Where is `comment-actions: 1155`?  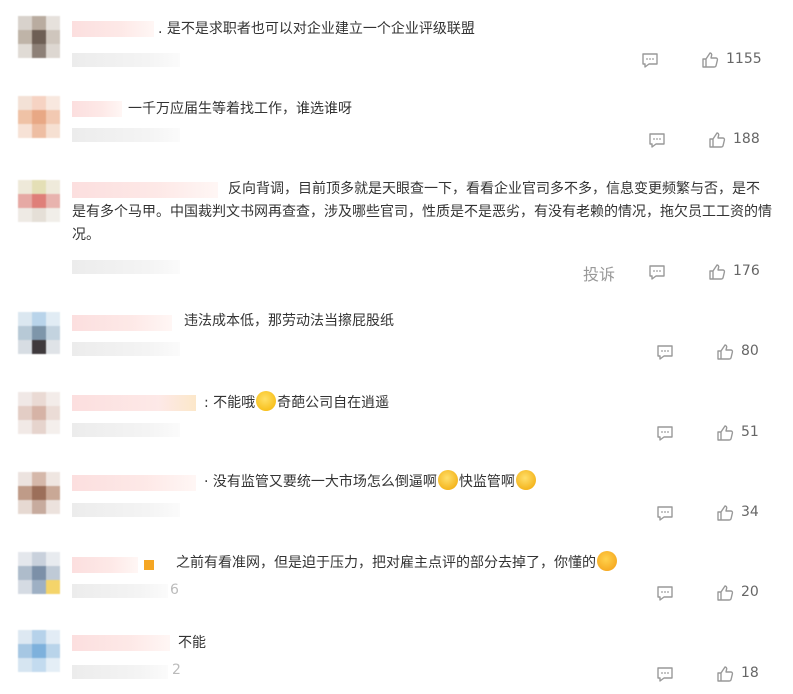 comment-actions: 1155 is located at coordinates (713, 60).